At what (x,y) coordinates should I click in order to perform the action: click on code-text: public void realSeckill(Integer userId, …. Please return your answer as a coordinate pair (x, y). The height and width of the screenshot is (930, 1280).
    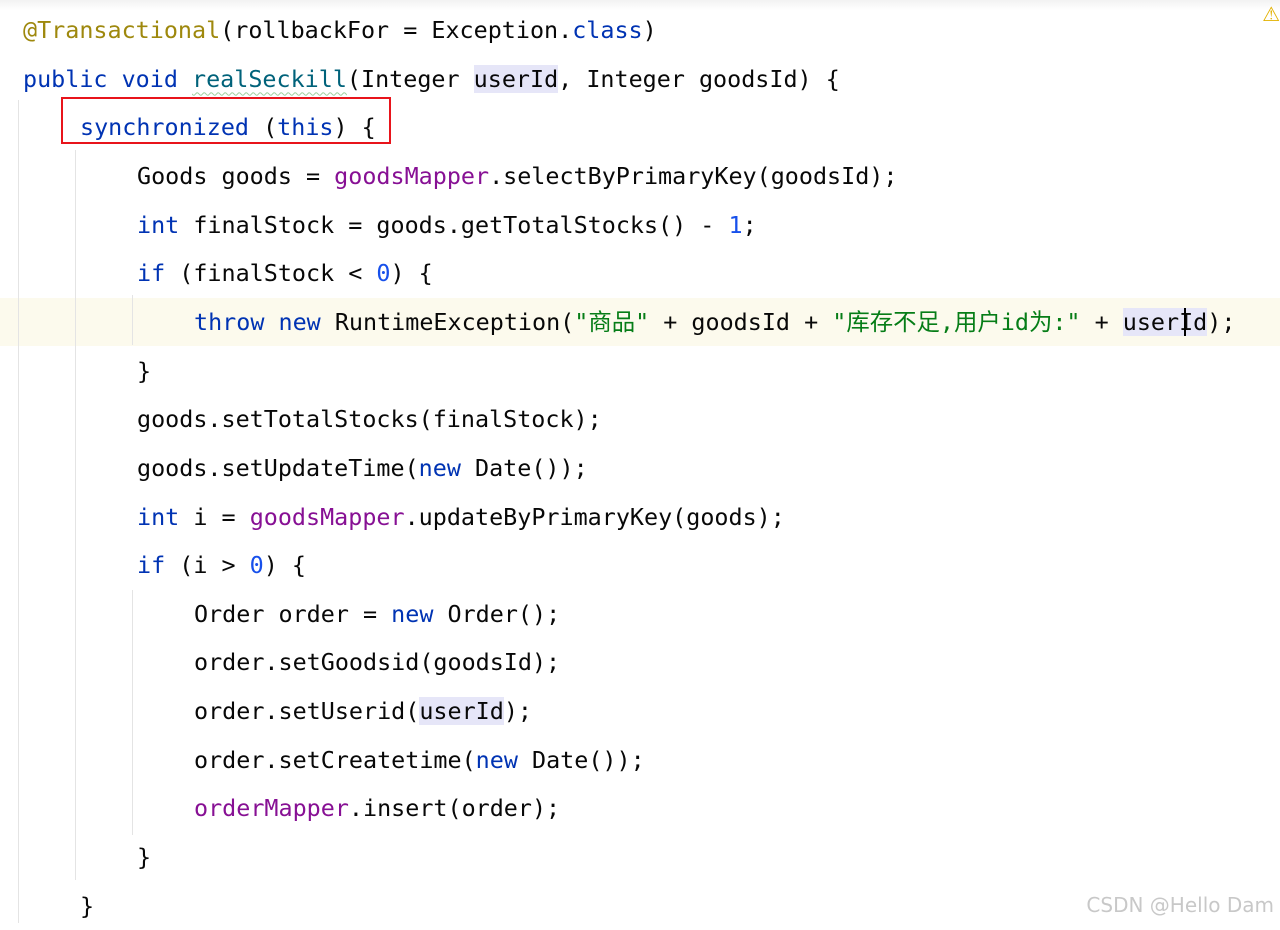
    Looking at the image, I should click on (431, 79).